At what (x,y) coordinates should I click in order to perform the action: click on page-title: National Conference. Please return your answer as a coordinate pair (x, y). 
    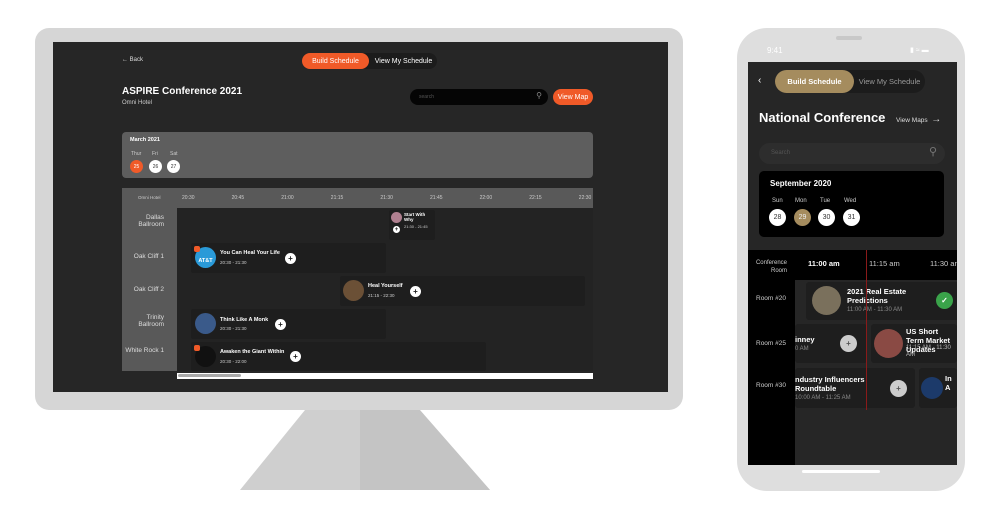
    Looking at the image, I should click on (822, 117).